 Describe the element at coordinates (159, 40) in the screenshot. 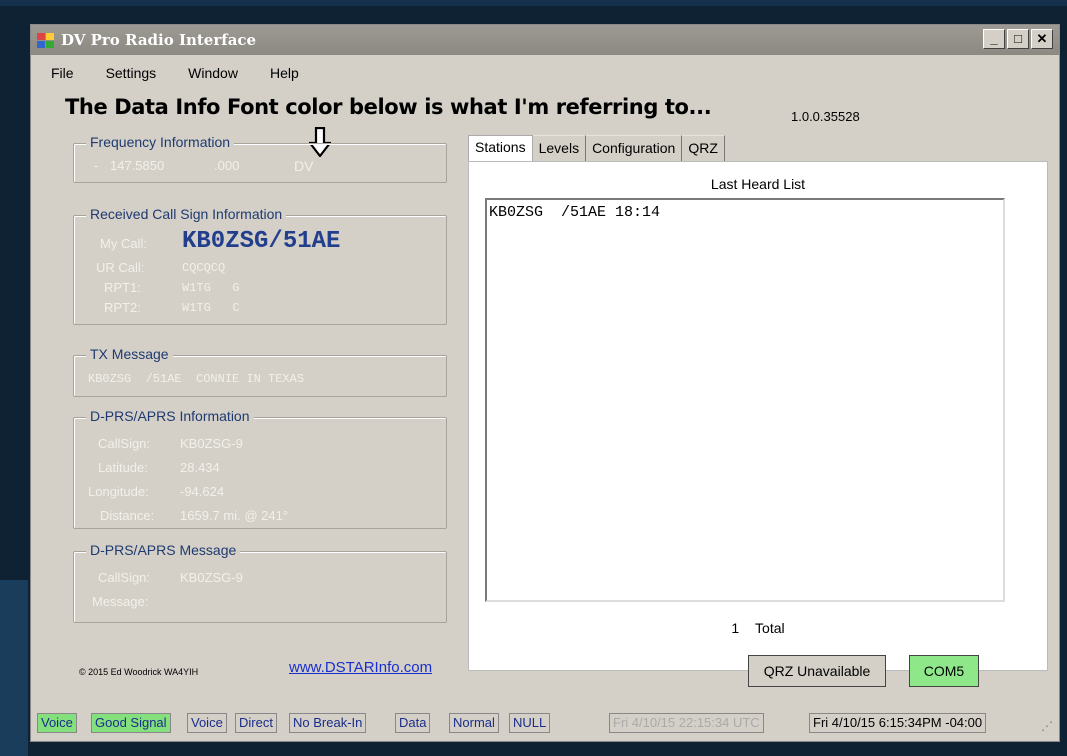

I see `window-title: DV Pro Radio Interface` at that location.